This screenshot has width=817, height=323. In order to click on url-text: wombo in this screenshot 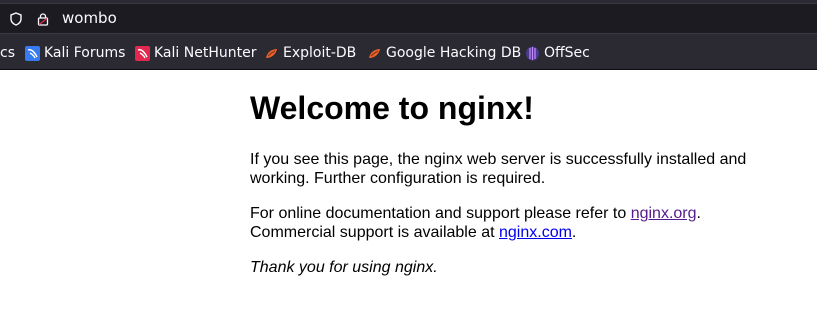, I will do `click(89, 18)`.